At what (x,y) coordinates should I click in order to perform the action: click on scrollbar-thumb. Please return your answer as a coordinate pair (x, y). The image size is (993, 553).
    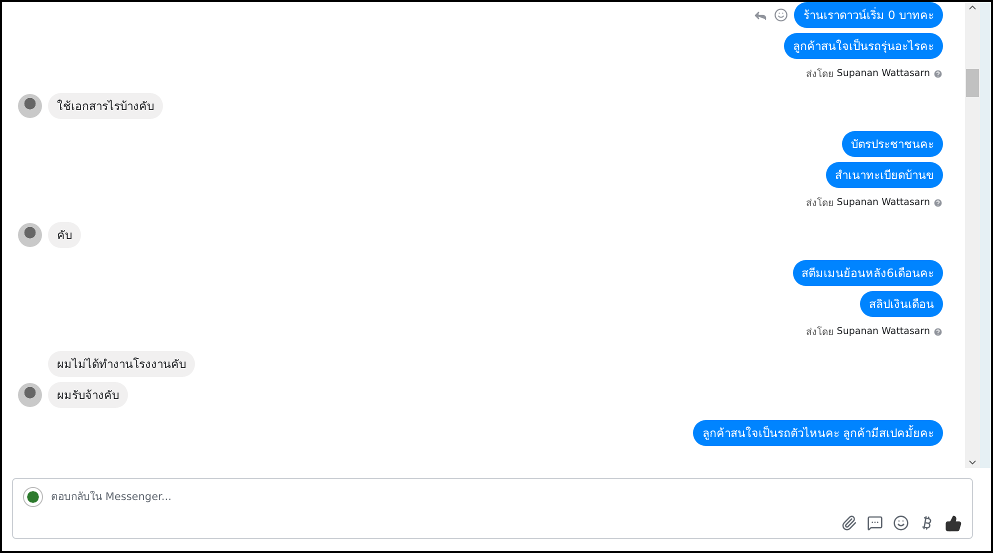
    Looking at the image, I should click on (972, 83).